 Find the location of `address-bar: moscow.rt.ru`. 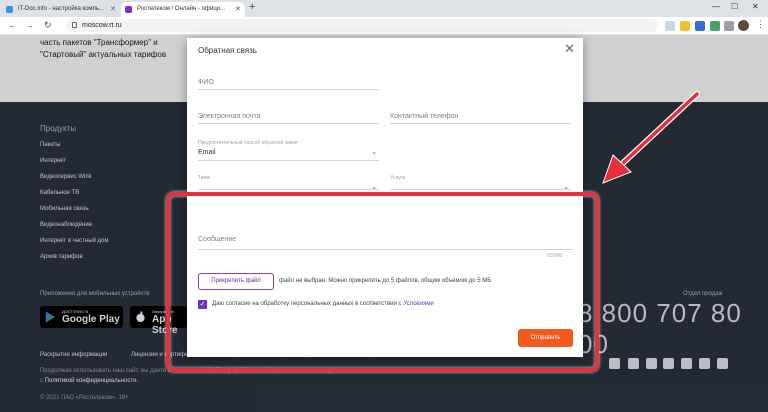

address-bar: moscow.rt.ru is located at coordinates (362, 25).